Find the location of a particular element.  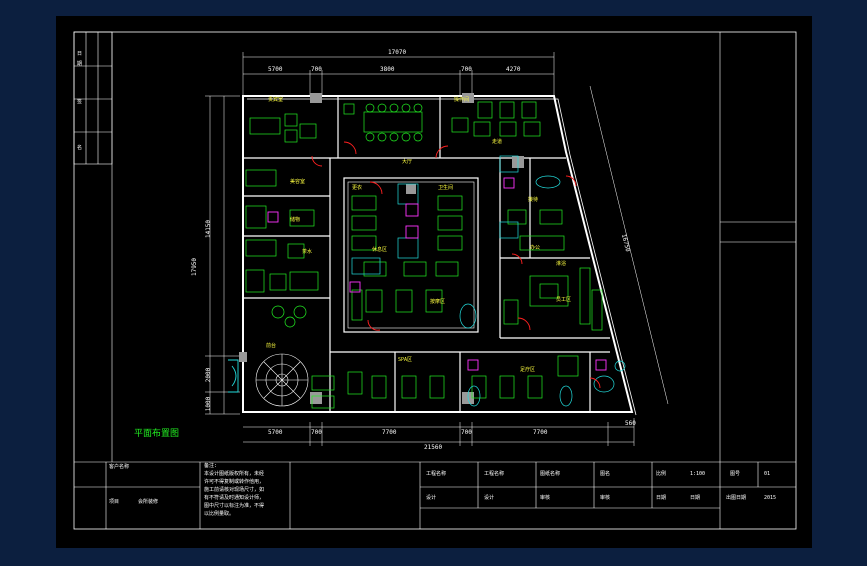

dim-bottom-6: 560 is located at coordinates (630, 423).